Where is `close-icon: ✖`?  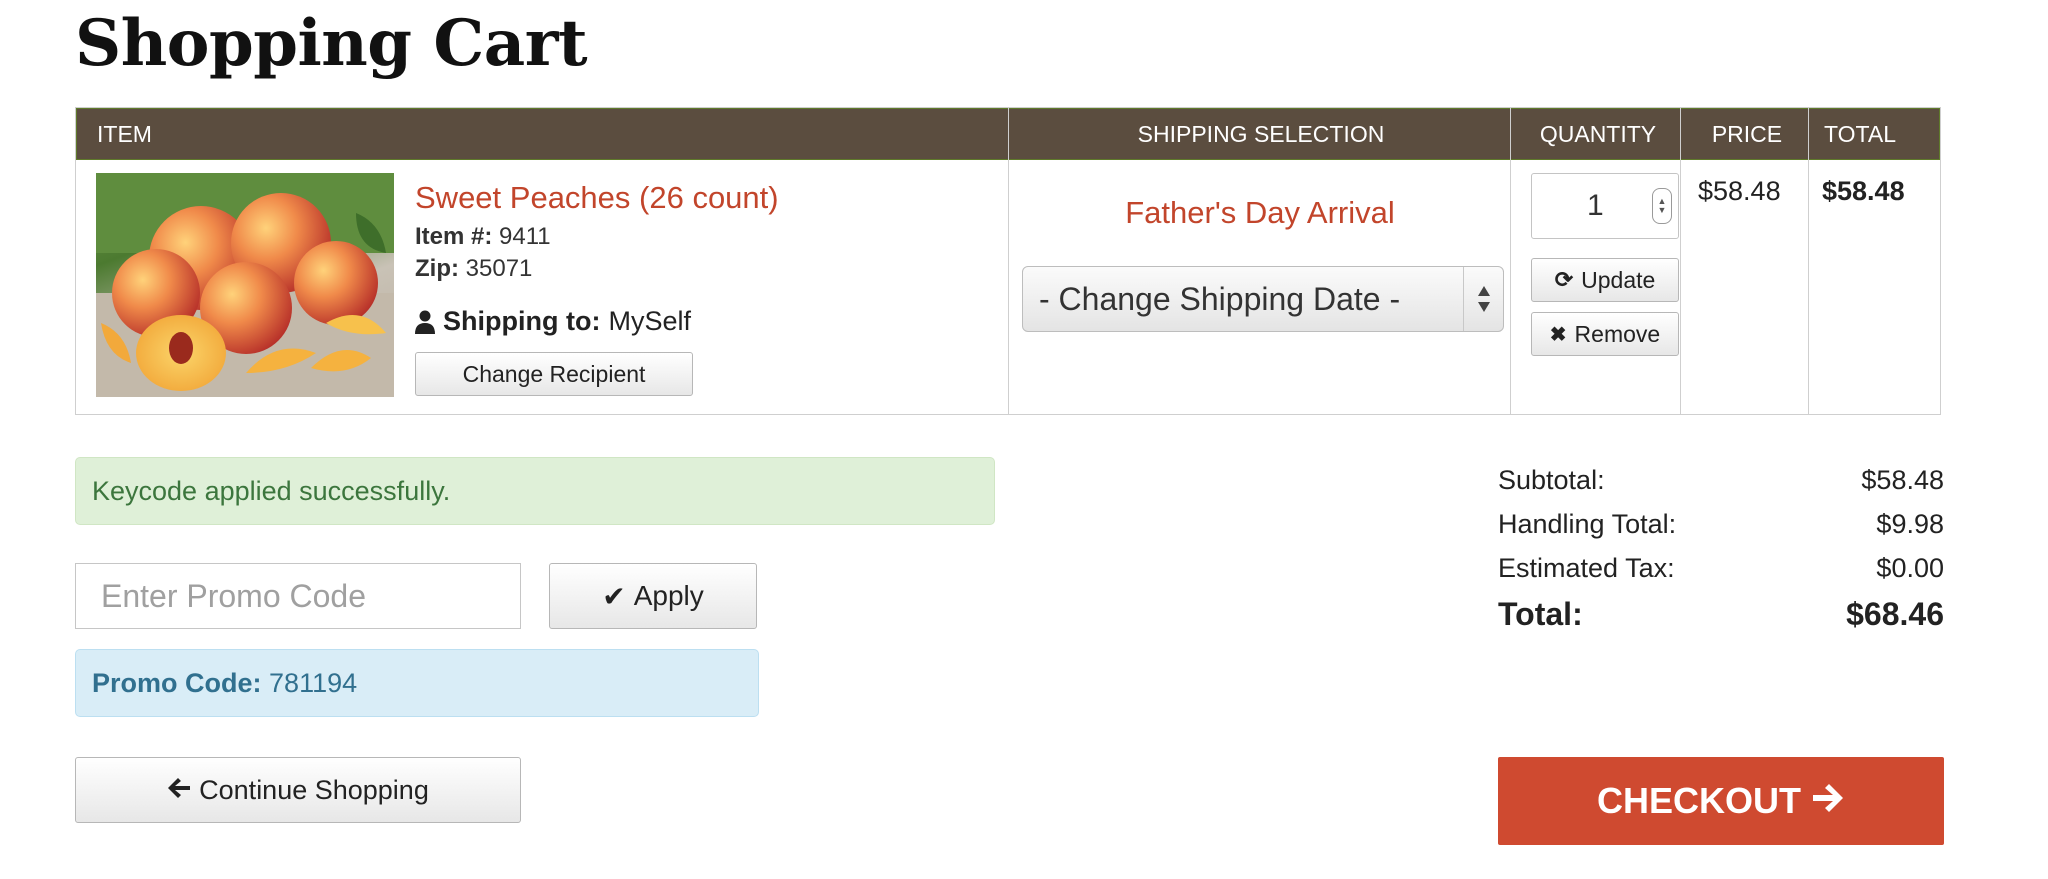
close-icon: ✖ is located at coordinates (1558, 334).